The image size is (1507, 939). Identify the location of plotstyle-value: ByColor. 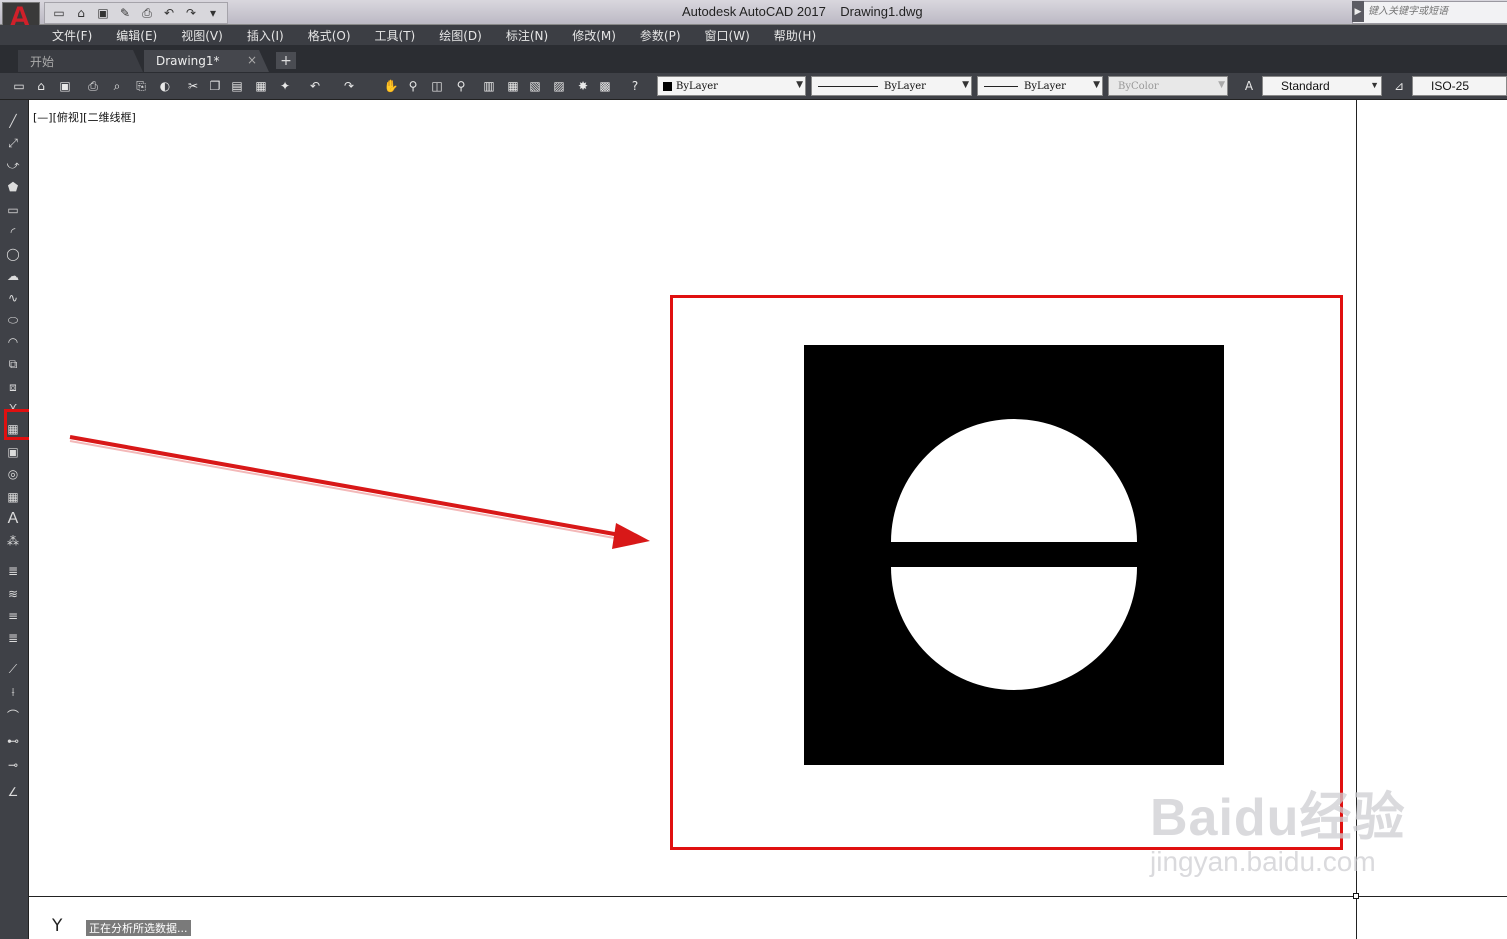
(1138, 86).